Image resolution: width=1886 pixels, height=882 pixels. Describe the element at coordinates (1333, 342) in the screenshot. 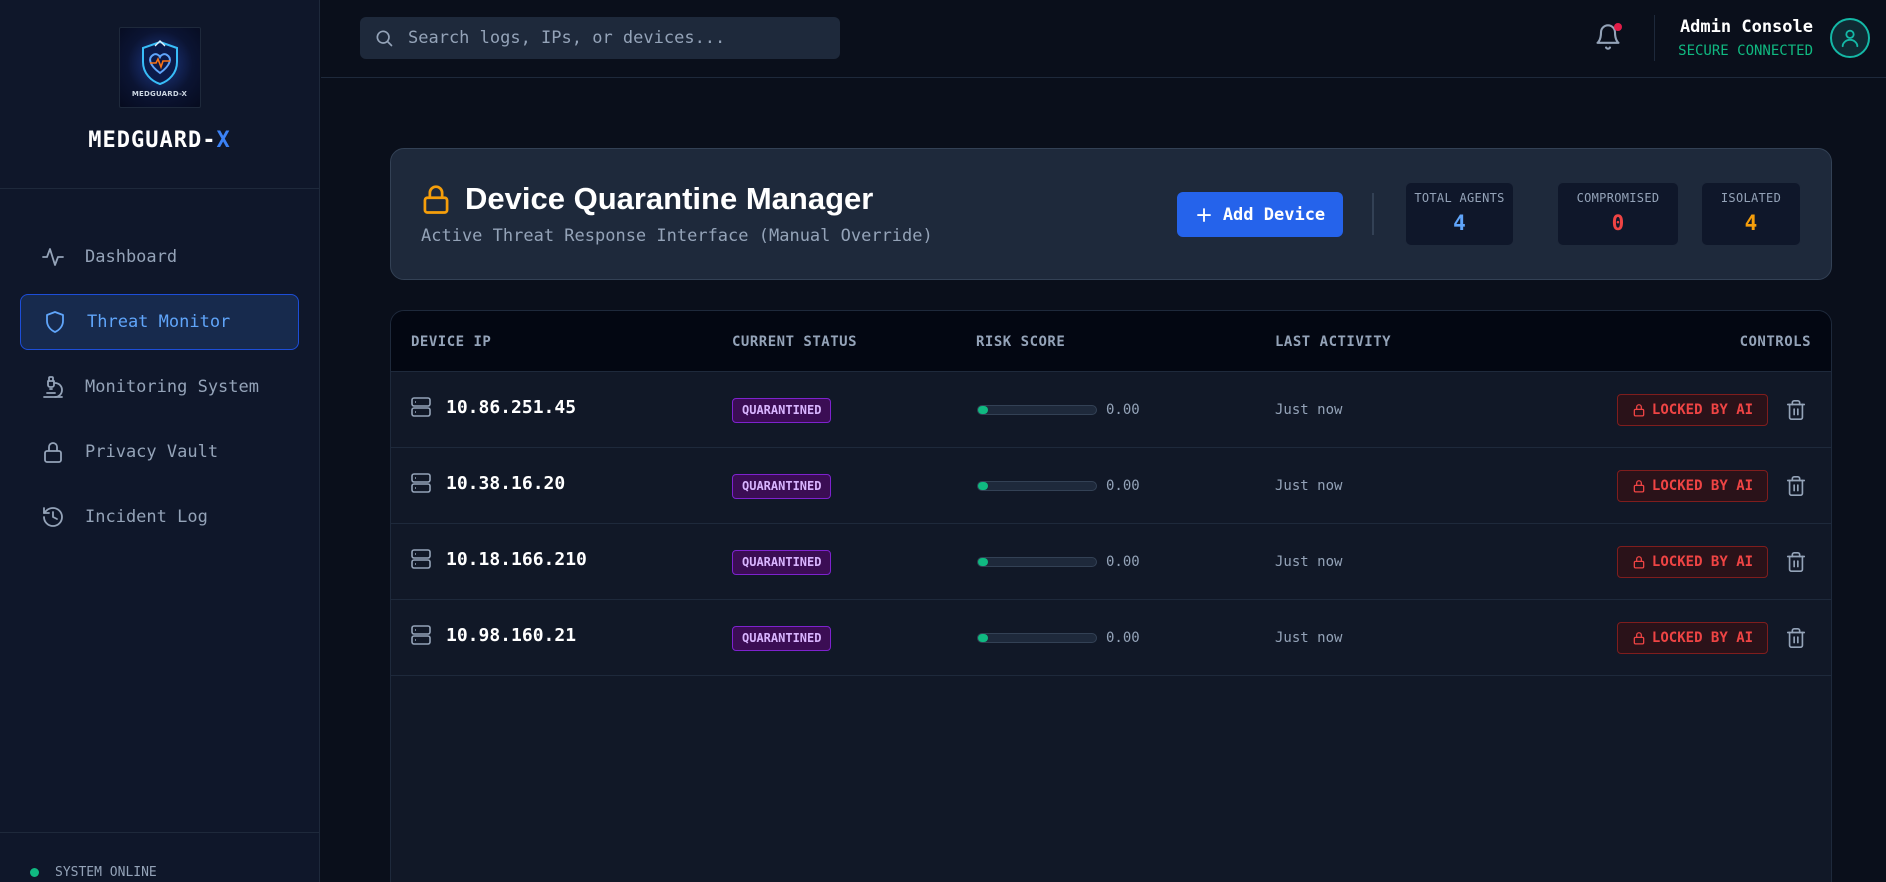

I see `column-header-activity: LAST ACTIVITY` at that location.